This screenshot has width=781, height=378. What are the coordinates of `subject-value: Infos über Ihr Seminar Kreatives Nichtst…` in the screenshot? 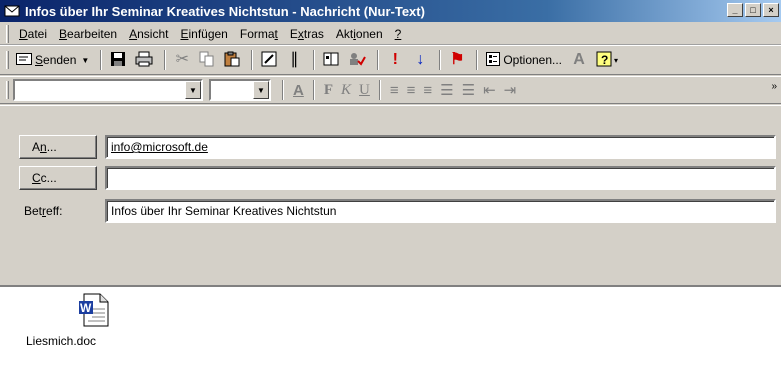 It's located at (224, 211).